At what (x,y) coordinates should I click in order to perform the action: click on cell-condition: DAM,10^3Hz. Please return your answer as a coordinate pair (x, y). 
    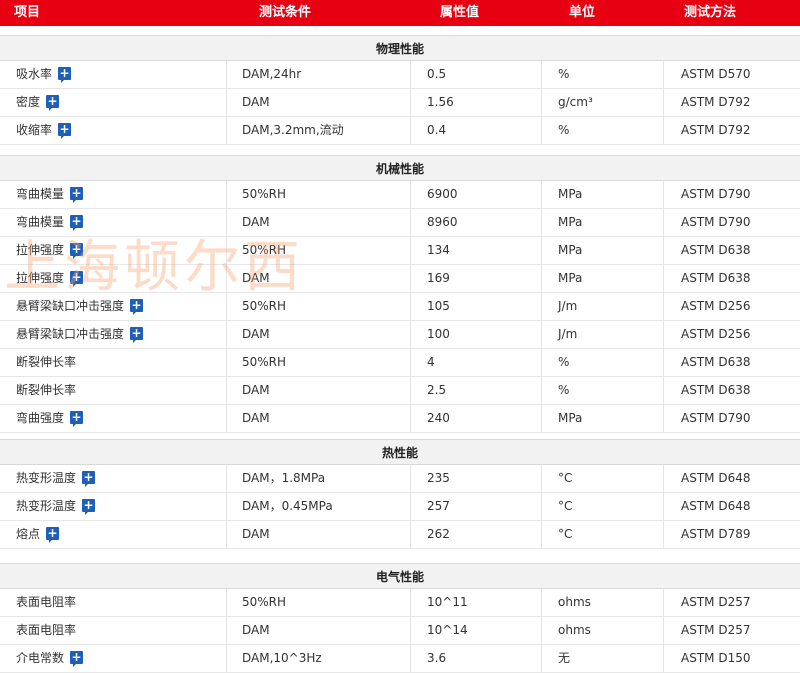
    Looking at the image, I should click on (282, 658).